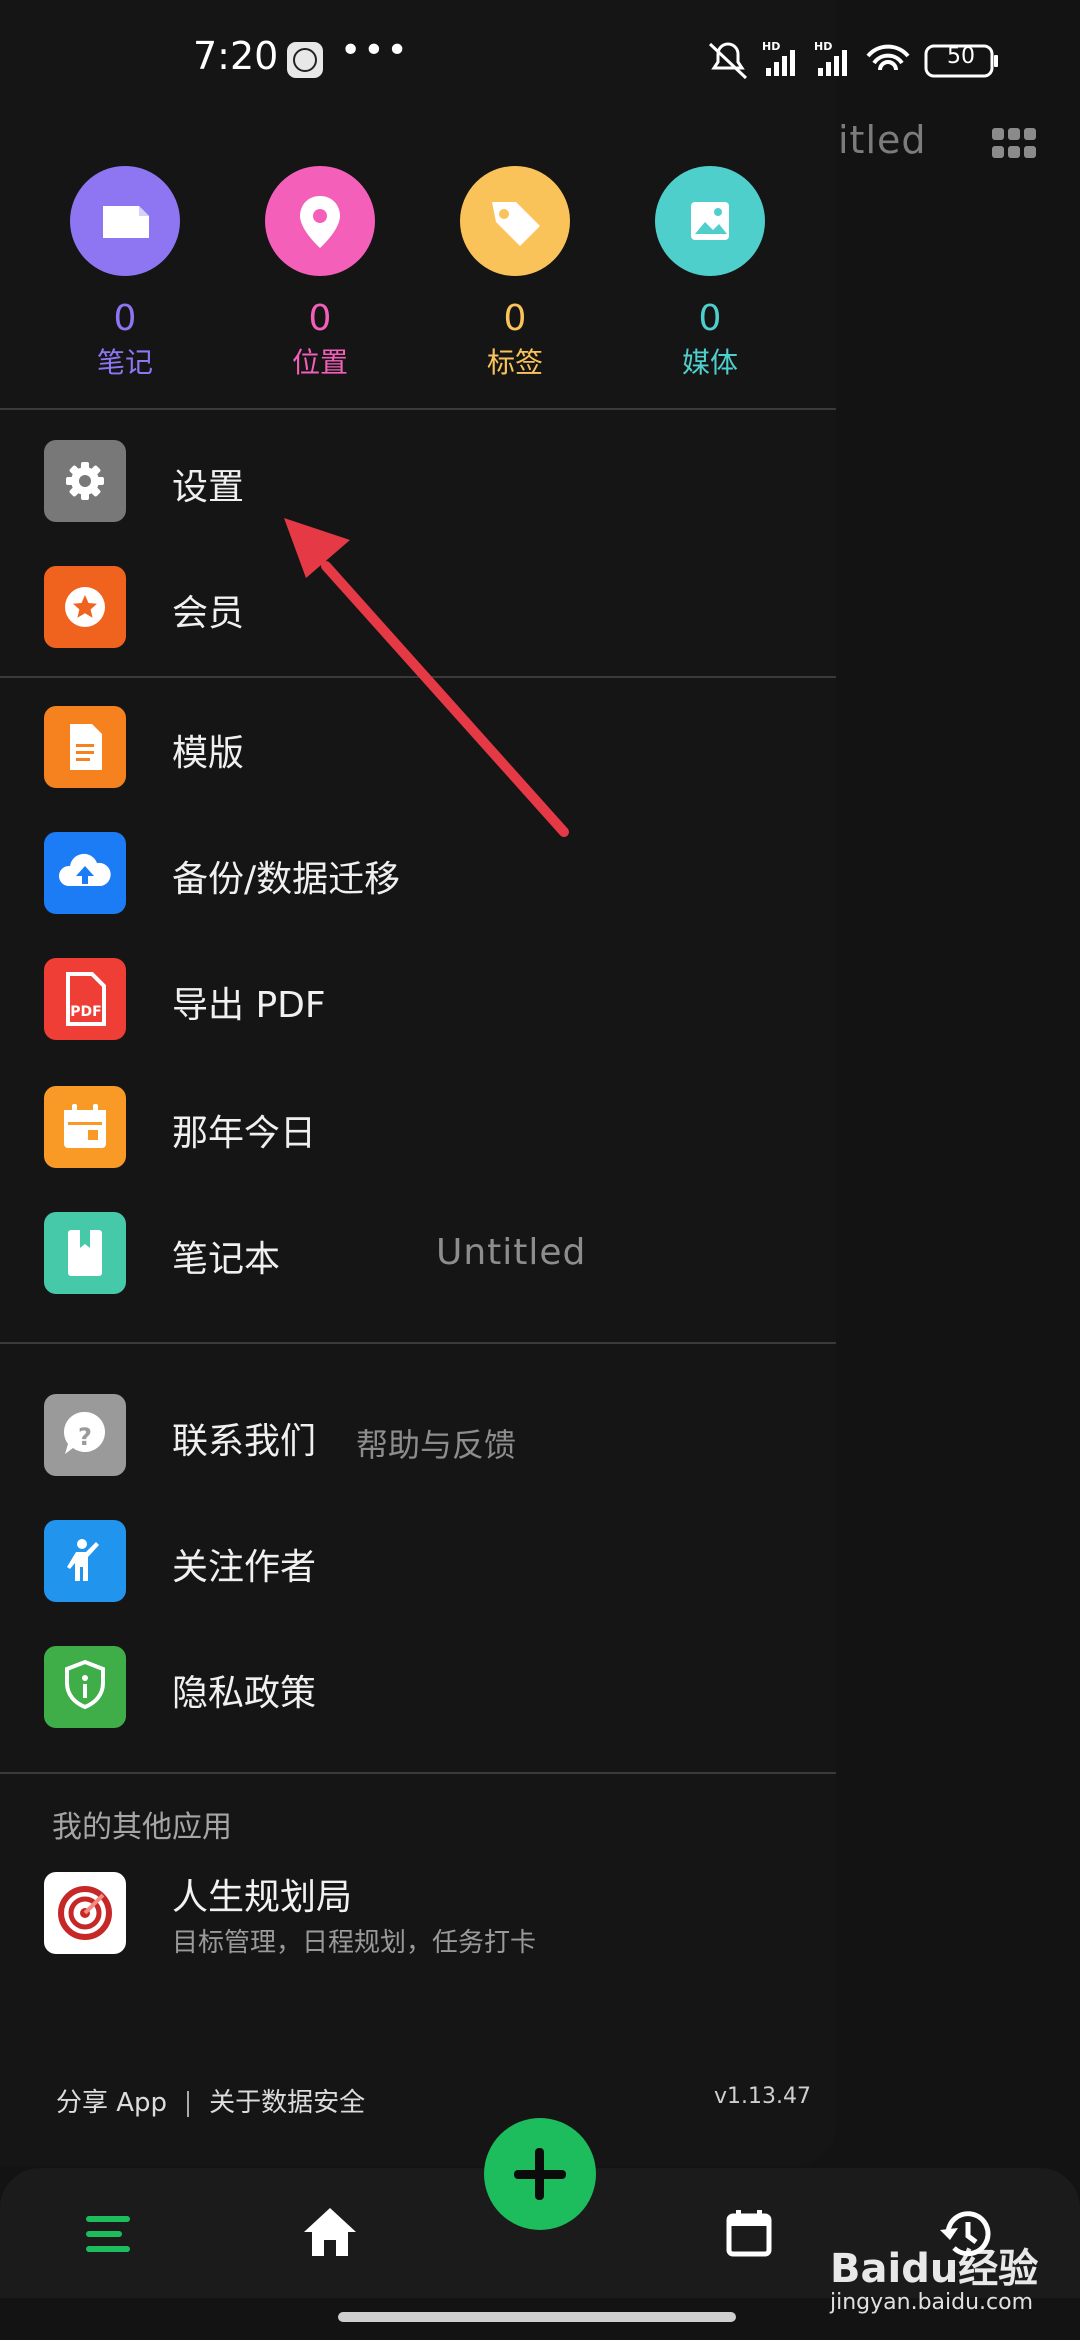  I want to click on stat-notes-label: 笔记, so click(124, 362).